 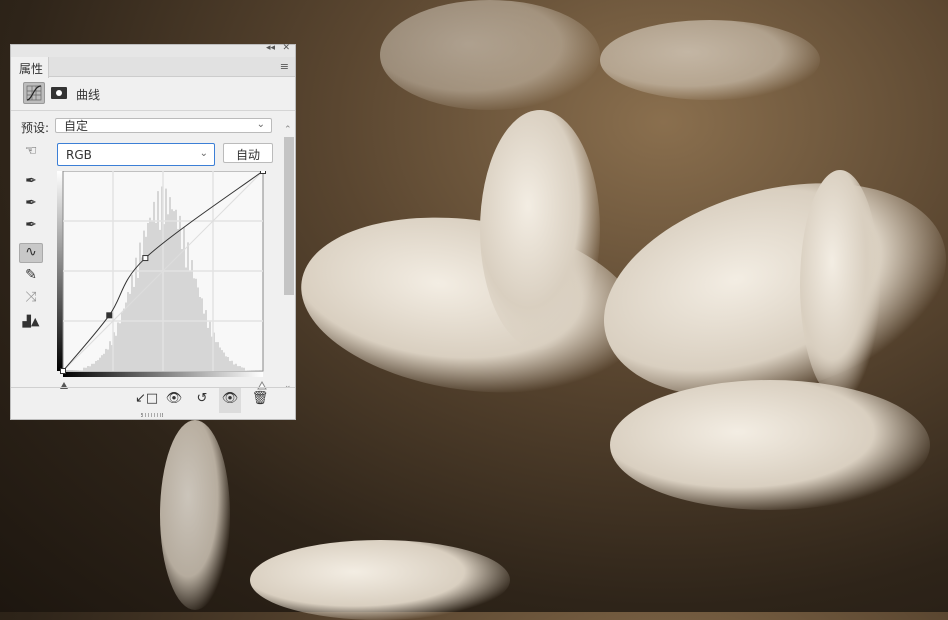 What do you see at coordinates (286, 48) in the screenshot?
I see `close-panel-button: ✕` at bounding box center [286, 48].